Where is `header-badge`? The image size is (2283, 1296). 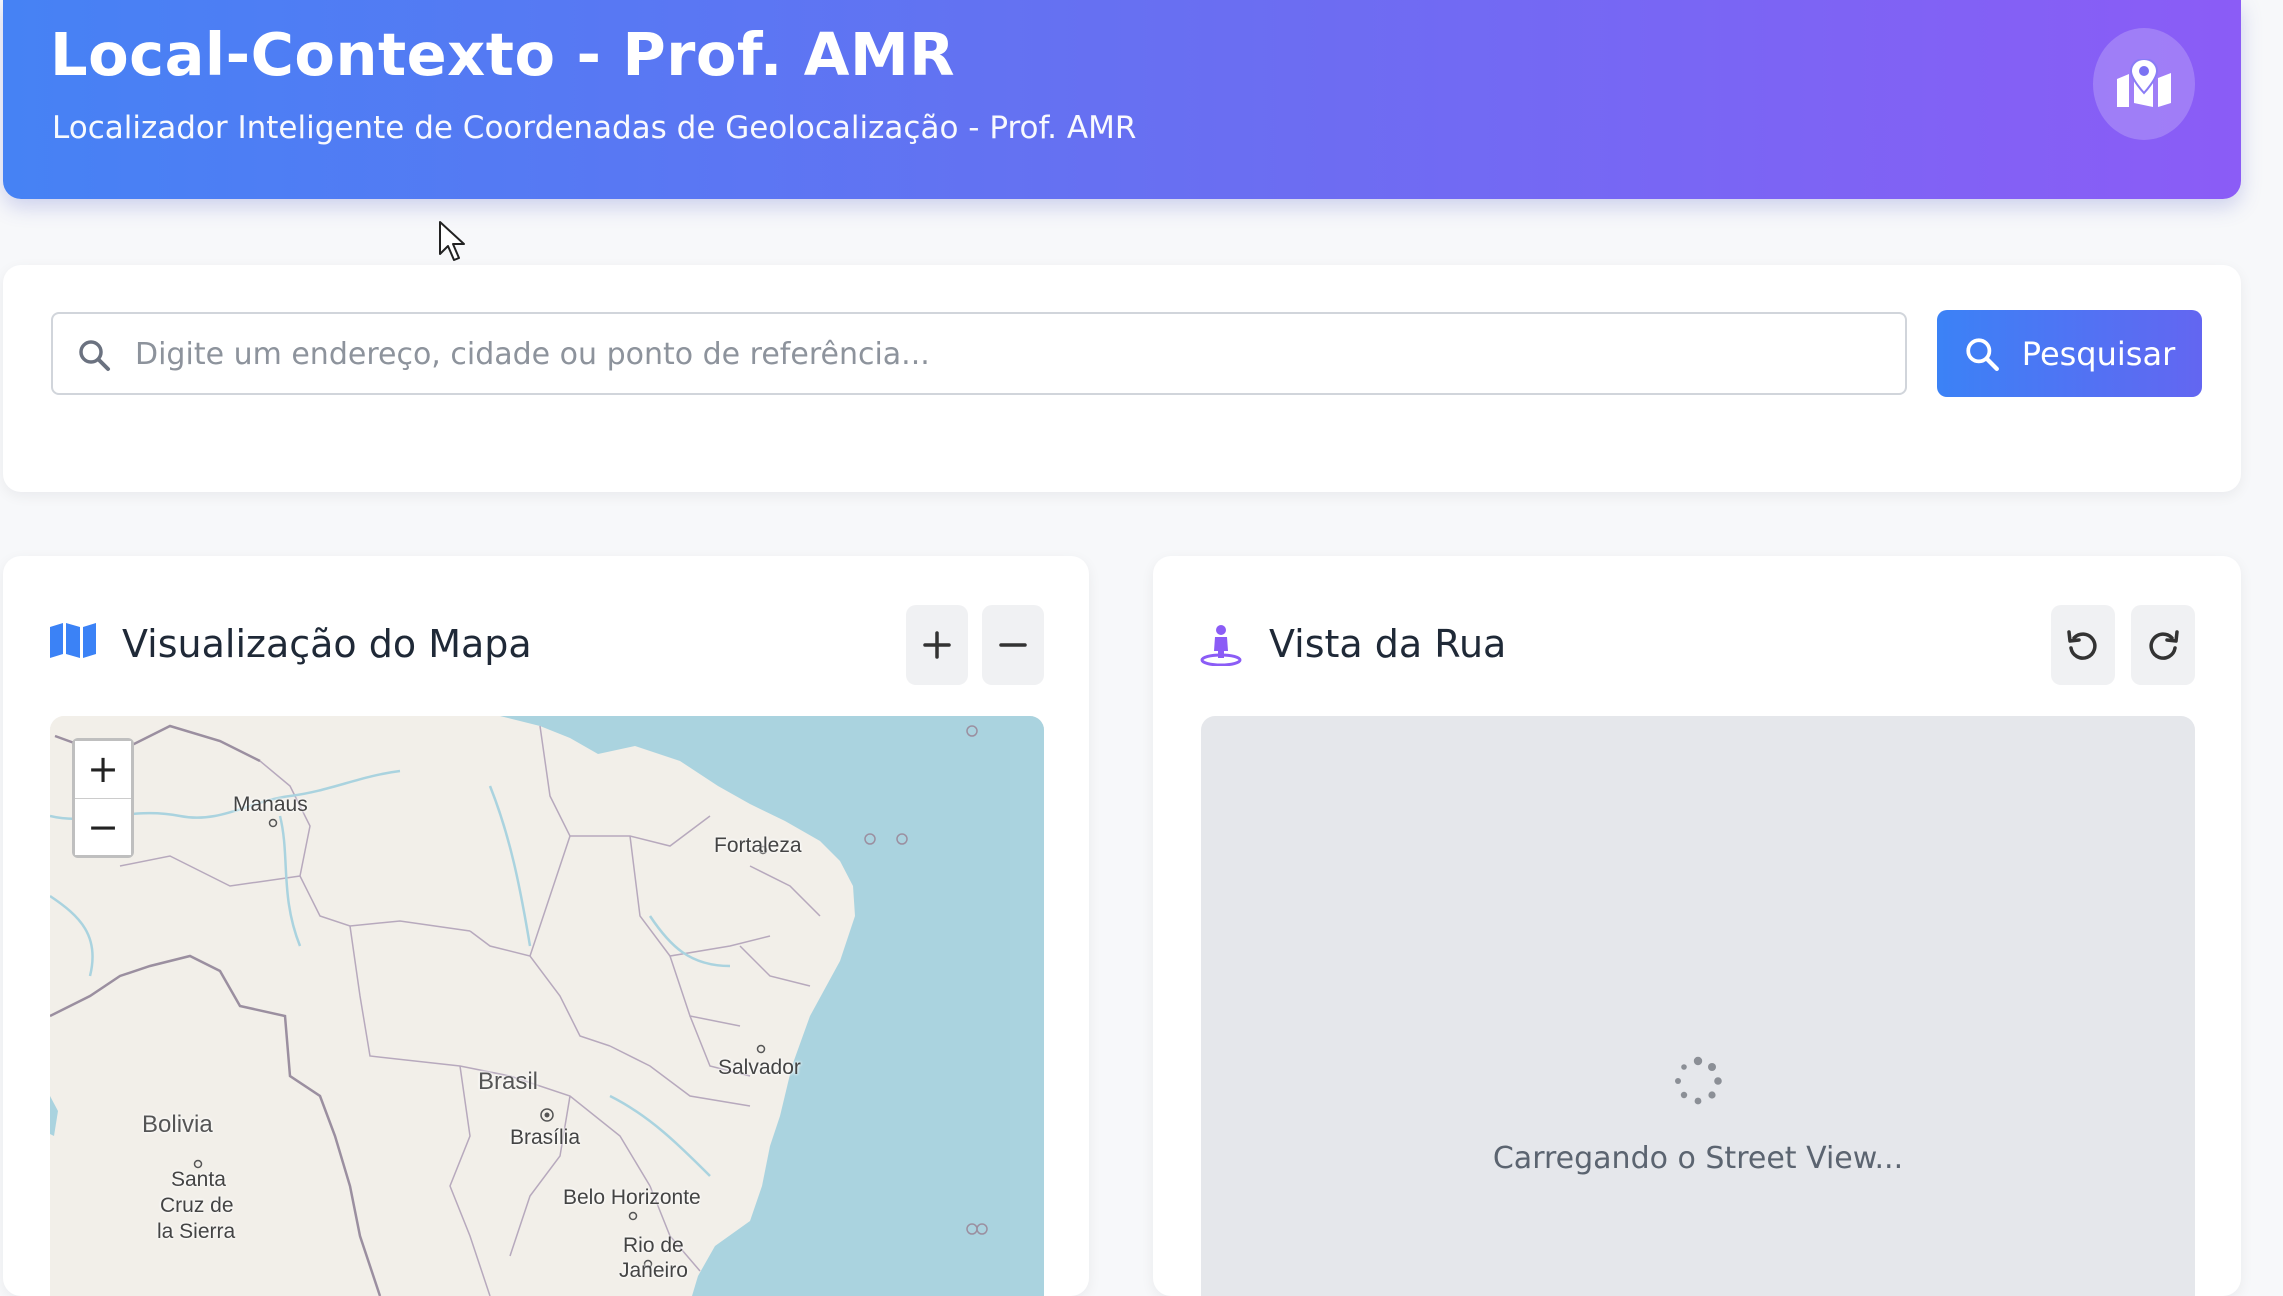 header-badge is located at coordinates (2144, 84).